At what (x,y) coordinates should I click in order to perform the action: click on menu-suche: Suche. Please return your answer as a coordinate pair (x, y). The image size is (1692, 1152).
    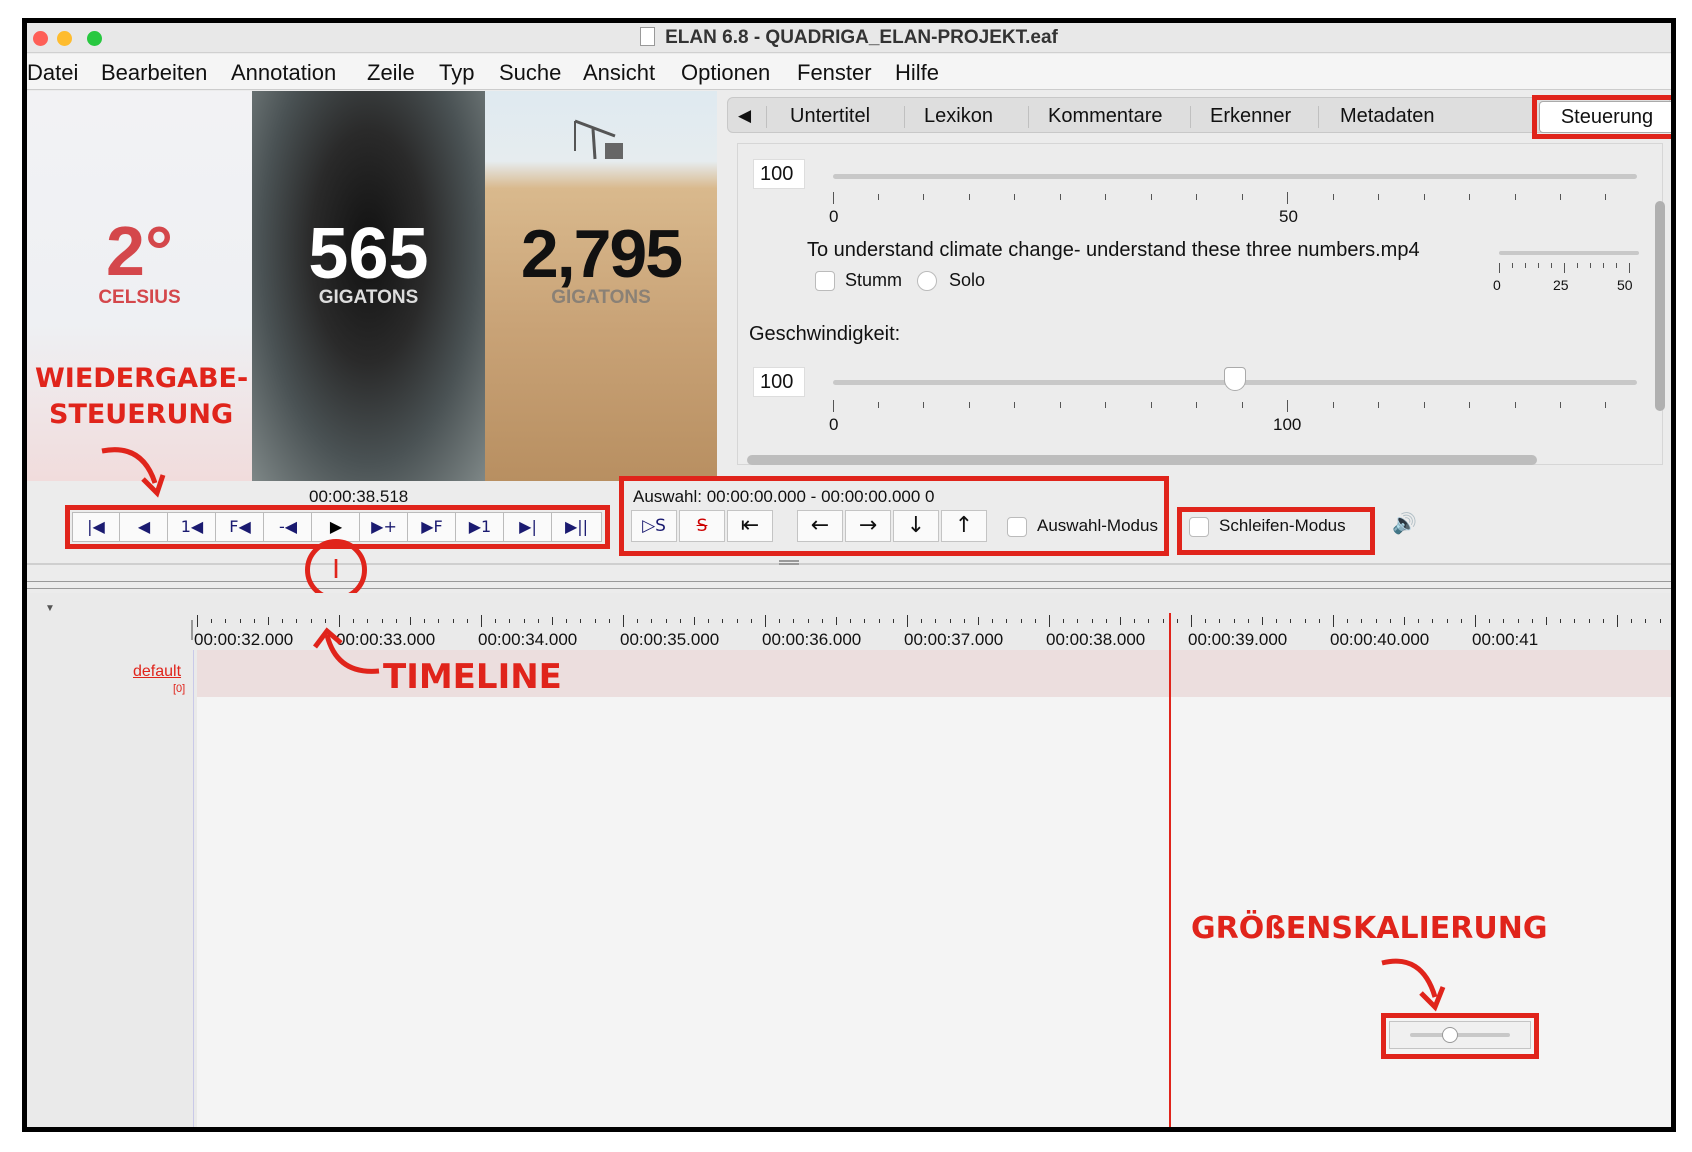
    Looking at the image, I should click on (530, 73).